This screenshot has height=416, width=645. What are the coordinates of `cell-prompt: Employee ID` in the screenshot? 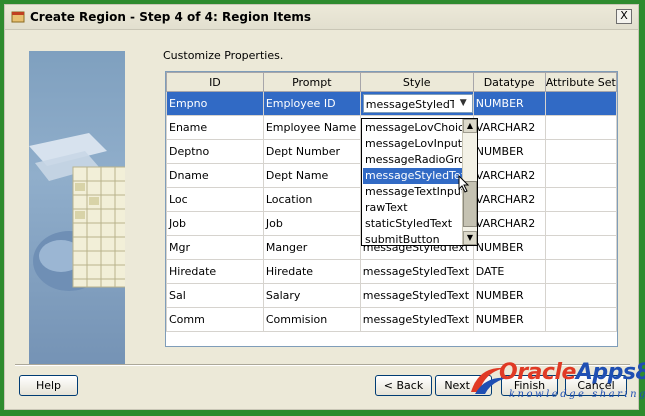 It's located at (311, 103).